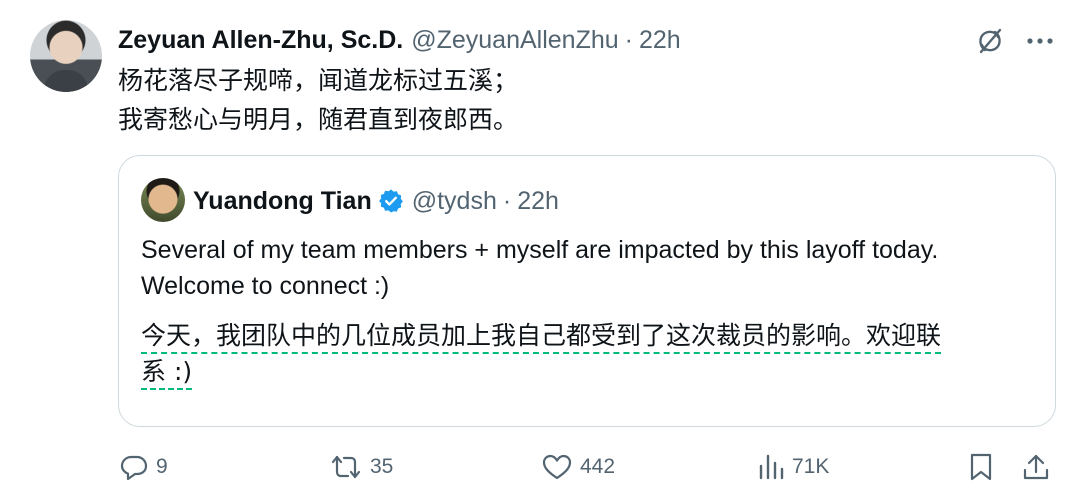 Image resolution: width=1080 pixels, height=502 pixels. What do you see at coordinates (578, 467) in the screenshot?
I see `like-button: 442` at bounding box center [578, 467].